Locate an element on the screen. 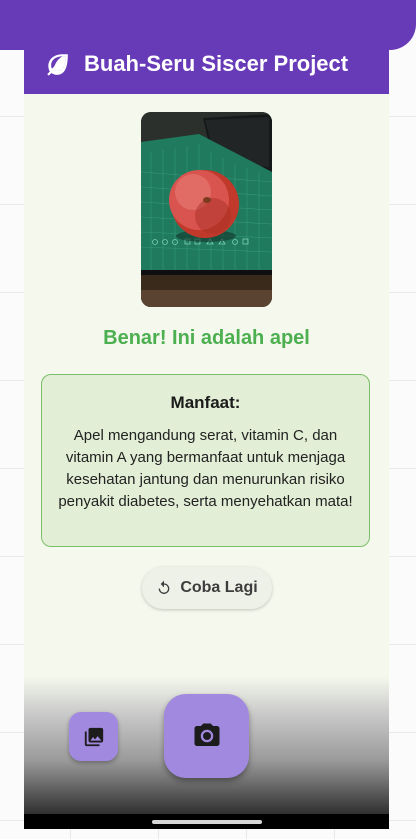  camera-icon is located at coordinates (206, 734).